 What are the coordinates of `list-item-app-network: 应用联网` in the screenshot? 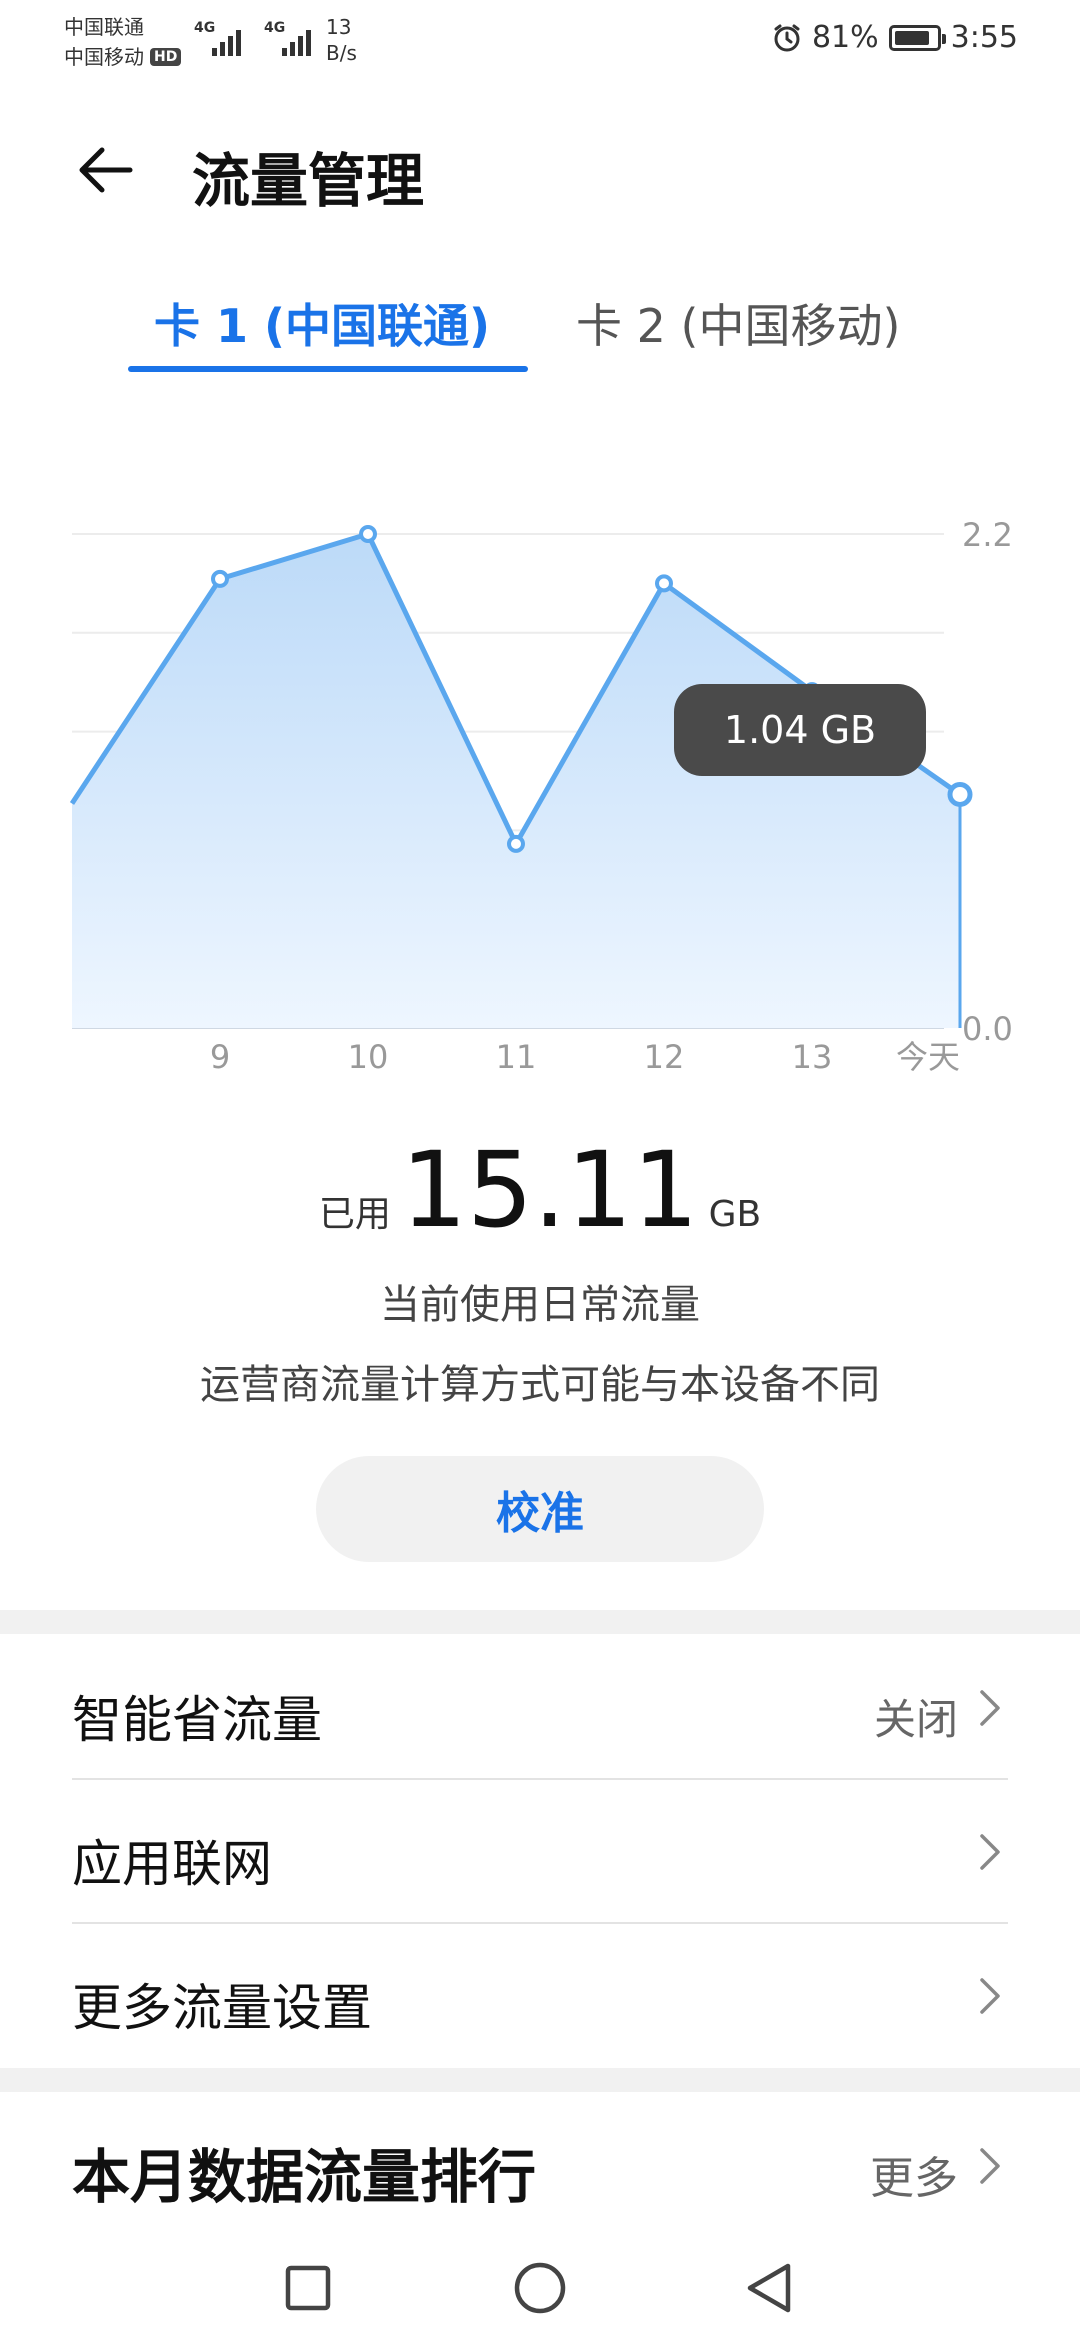 It's located at (540, 1852).